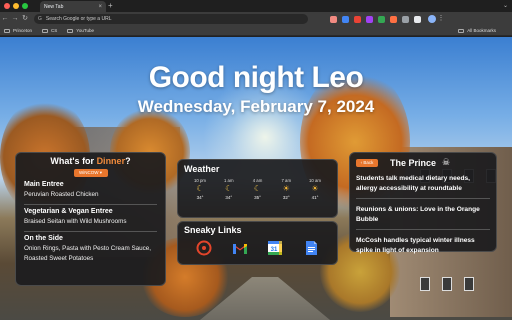 This screenshot has width=512, height=320. What do you see at coordinates (256, 31) in the screenshot?
I see `bookmarks-bar: Princeton CS YouTube All Bookmarks` at bounding box center [256, 31].